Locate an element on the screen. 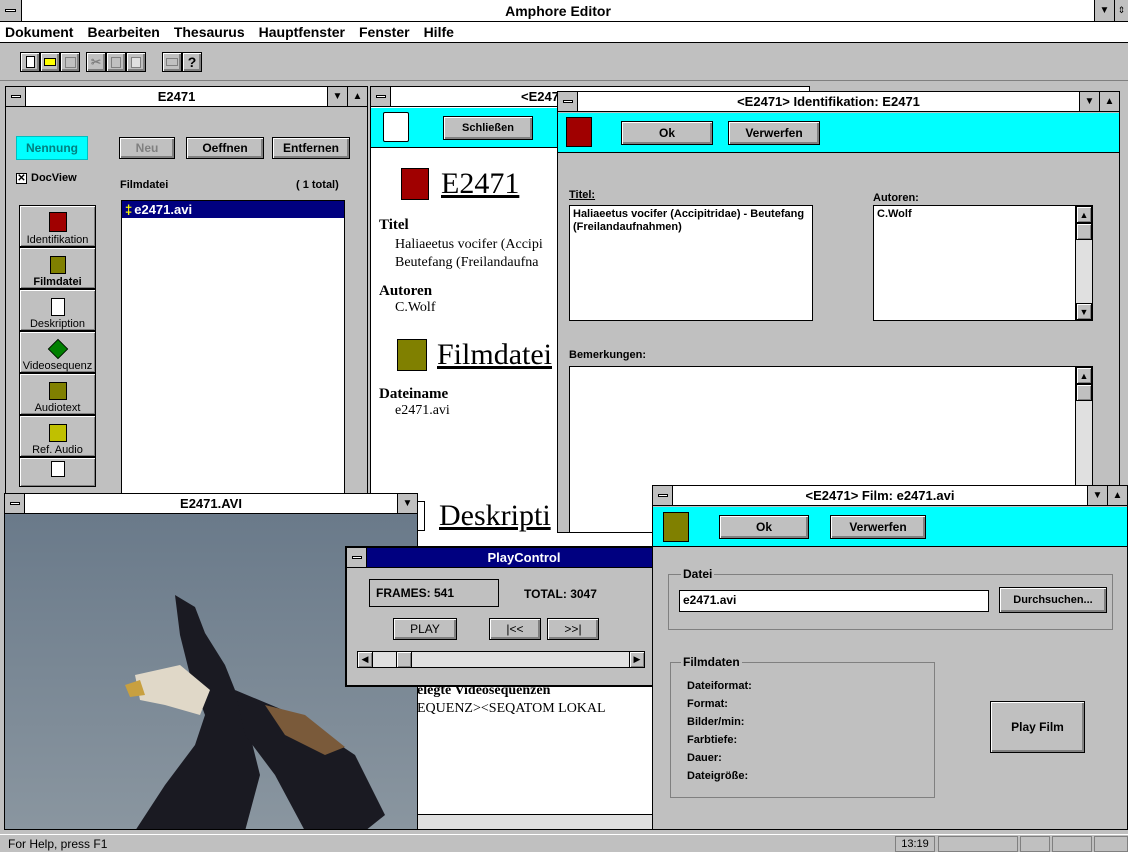 Image resolution: width=1128 pixels, height=852 pixels. play-film-button: Play Film is located at coordinates (1037, 727).